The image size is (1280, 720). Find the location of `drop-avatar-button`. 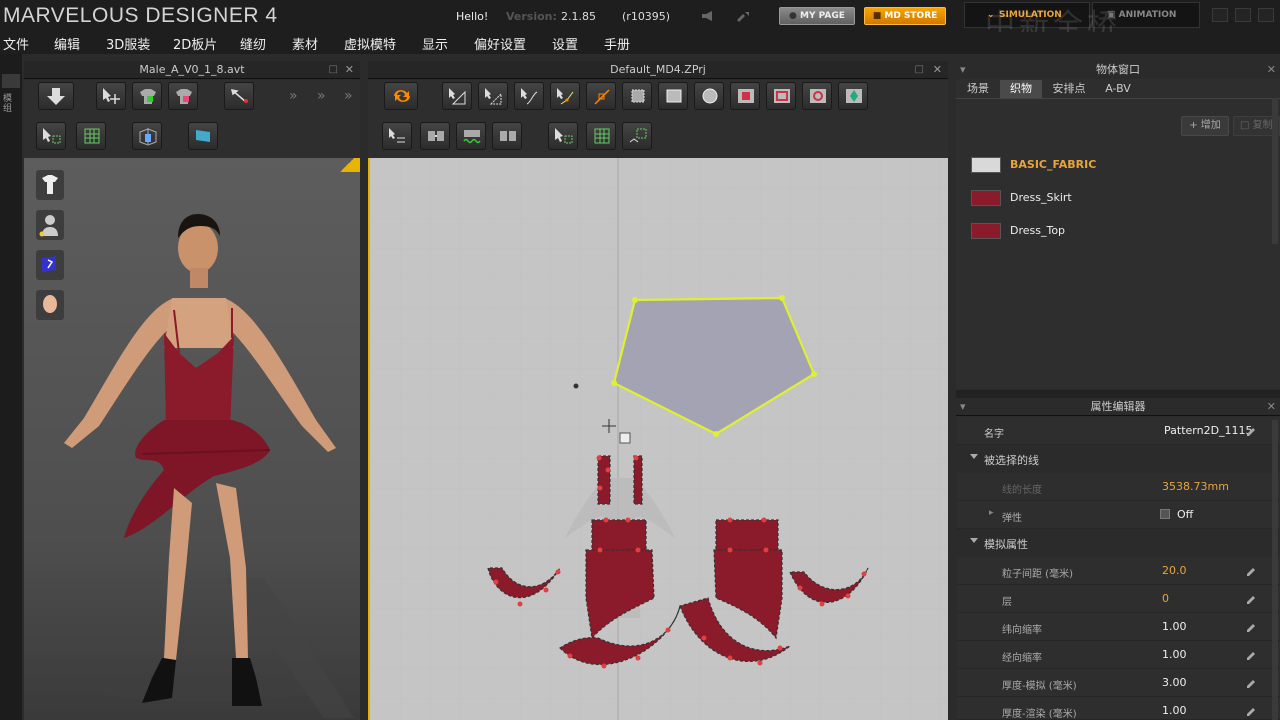

drop-avatar-button is located at coordinates (56, 96).